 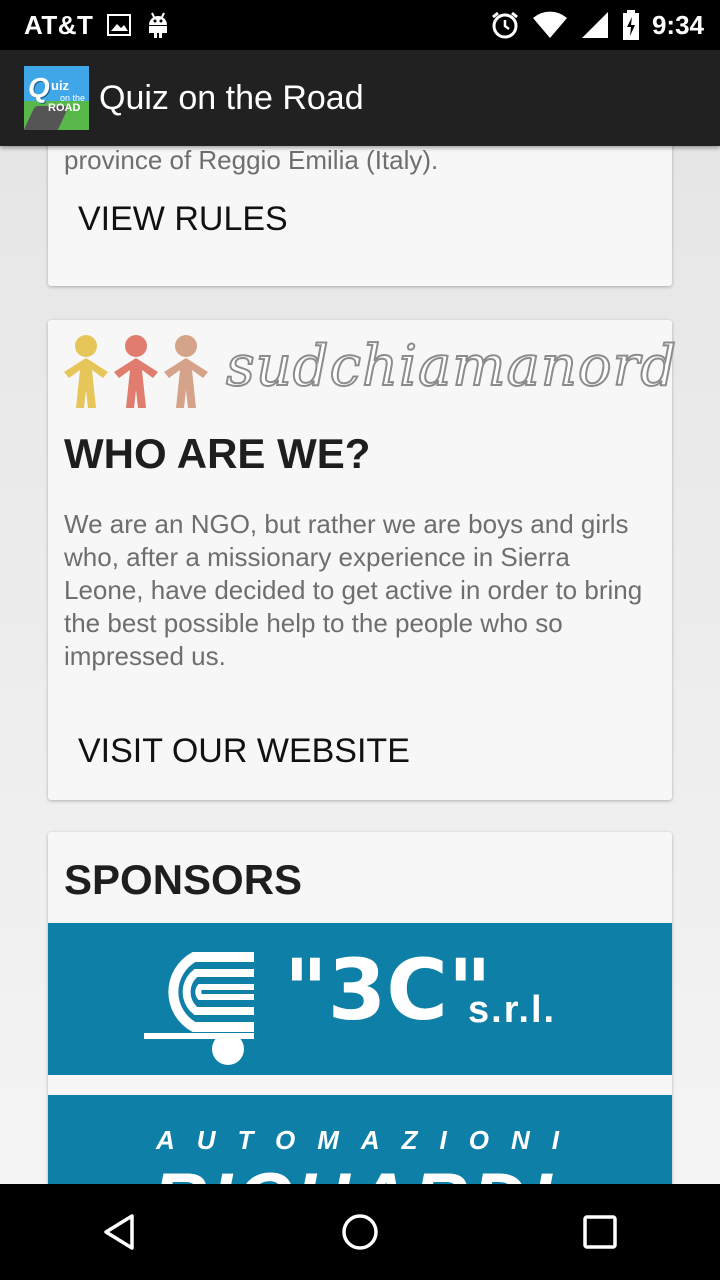 I want to click on recents-button, so click(x=600, y=1232).